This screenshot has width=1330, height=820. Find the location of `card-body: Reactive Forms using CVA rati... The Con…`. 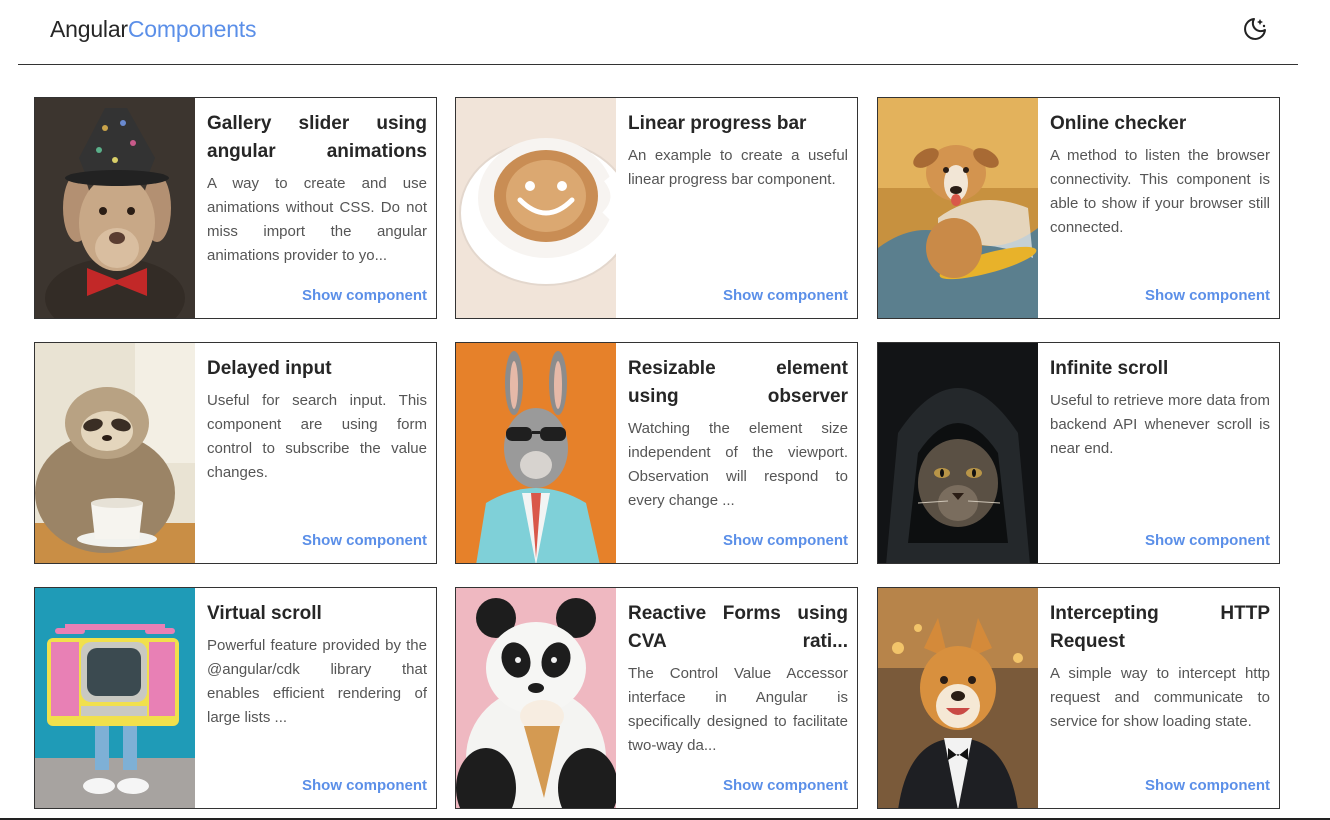

card-body: Reactive Forms using CVA rati... The Con… is located at coordinates (738, 698).